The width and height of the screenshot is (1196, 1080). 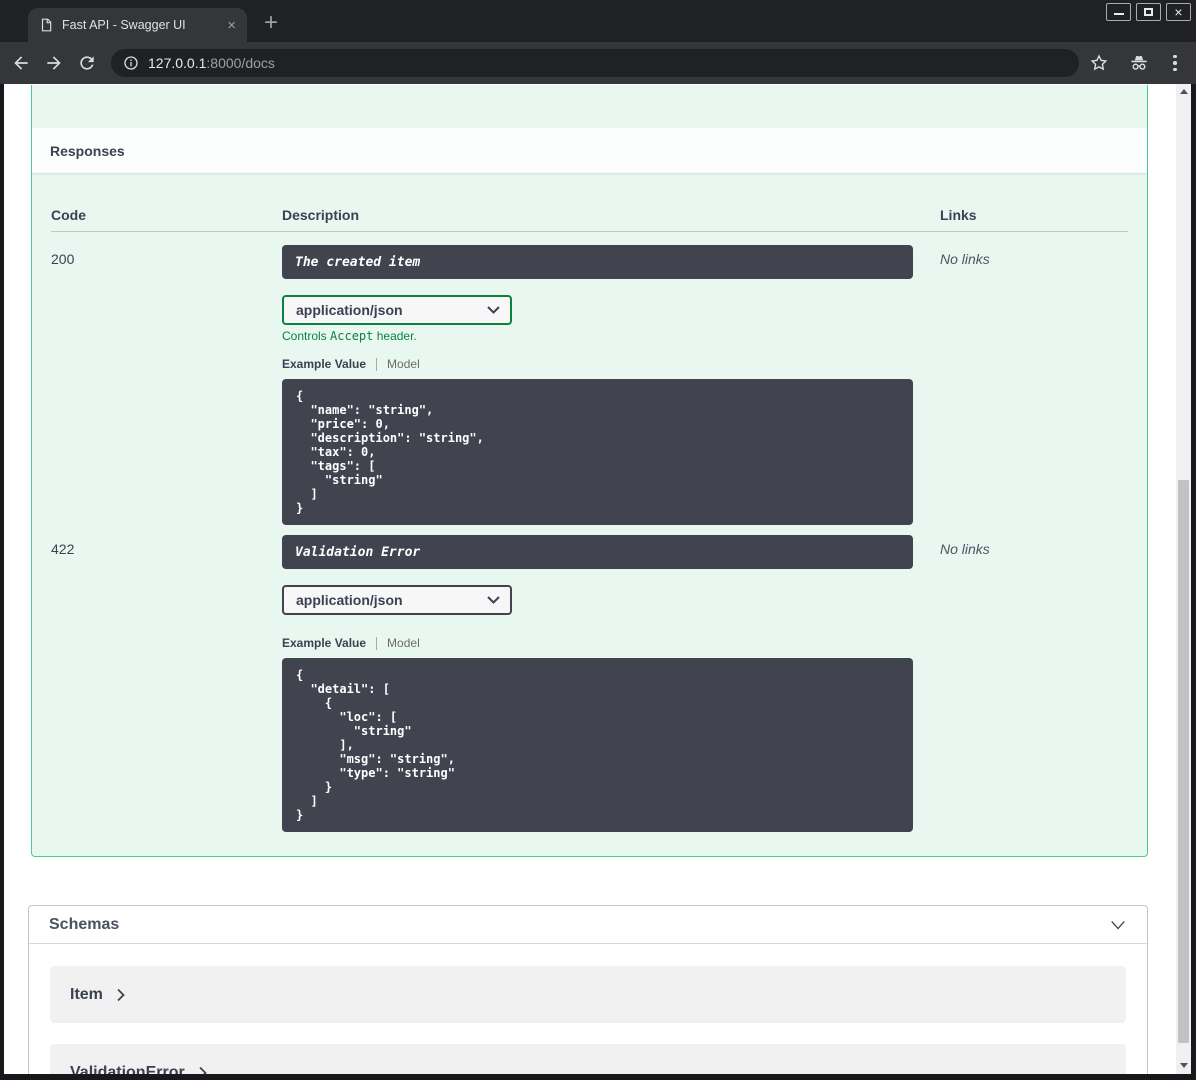 I want to click on forward-button, so click(x=54, y=63).